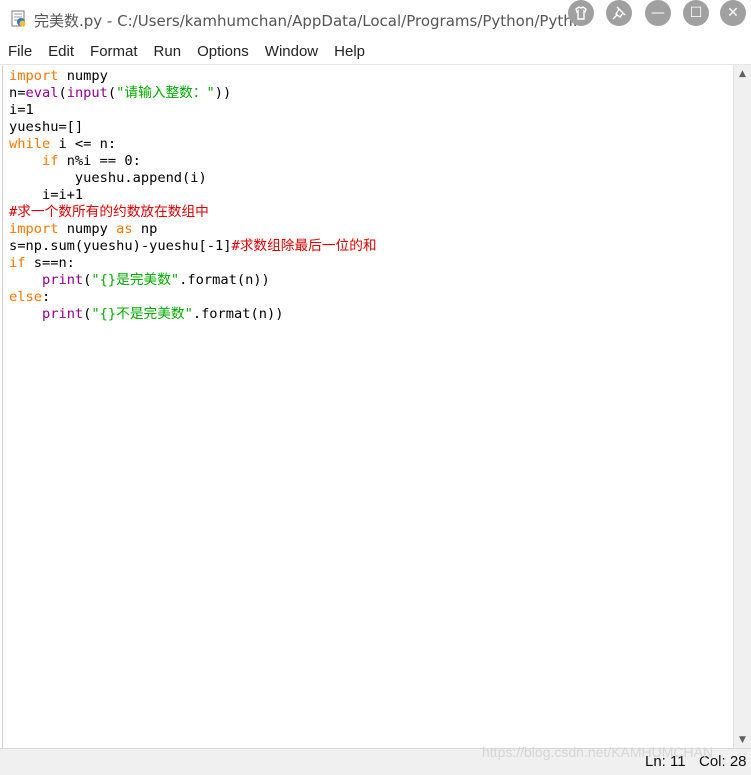  I want to click on menu-edit: Edit, so click(61, 51).